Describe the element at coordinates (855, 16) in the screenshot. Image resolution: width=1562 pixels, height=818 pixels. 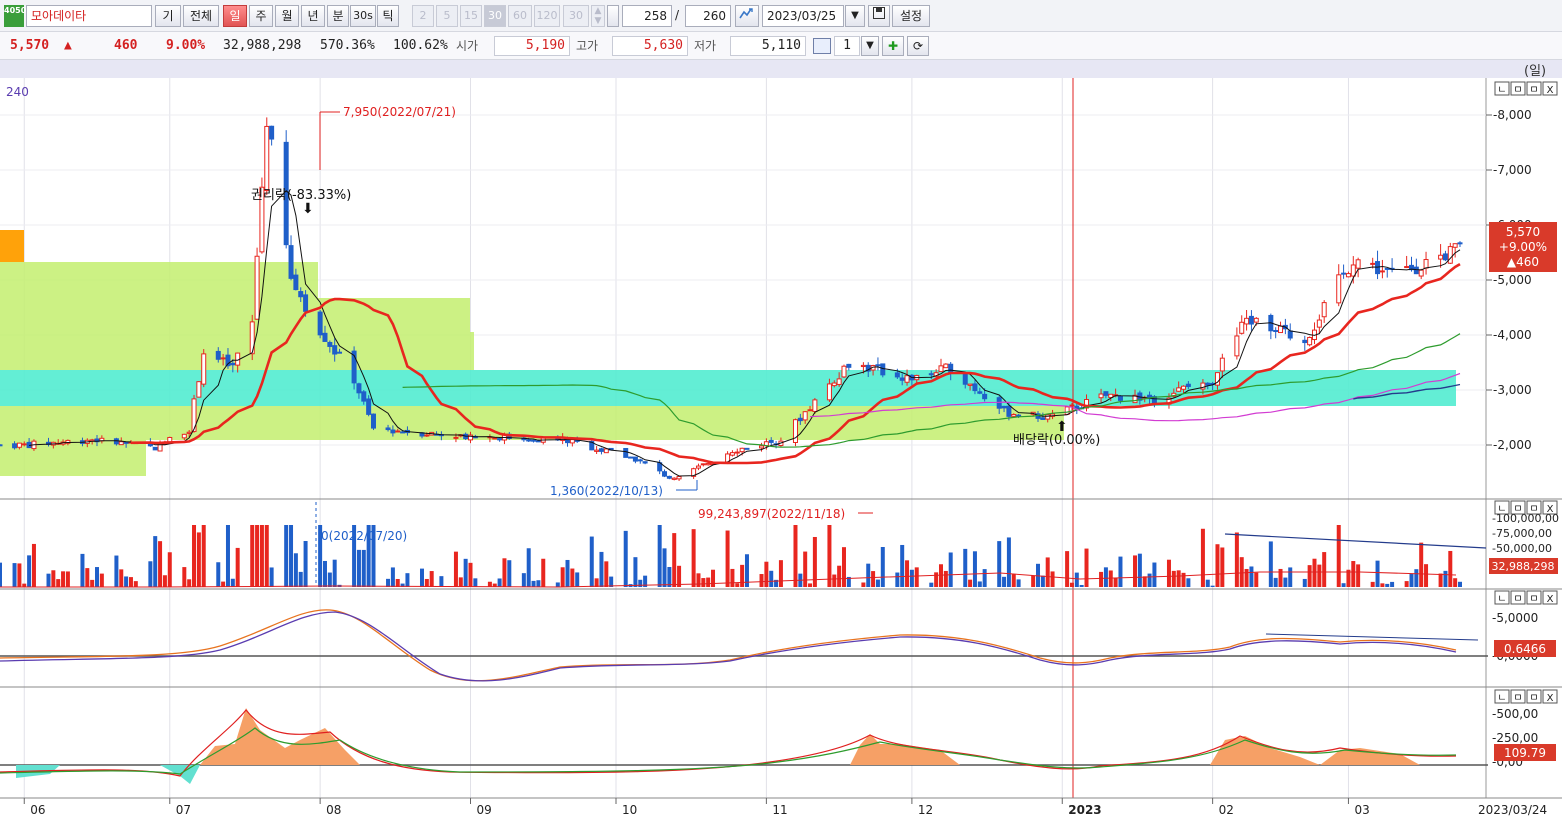
I see `date-dropdown-icon: ▼` at that location.